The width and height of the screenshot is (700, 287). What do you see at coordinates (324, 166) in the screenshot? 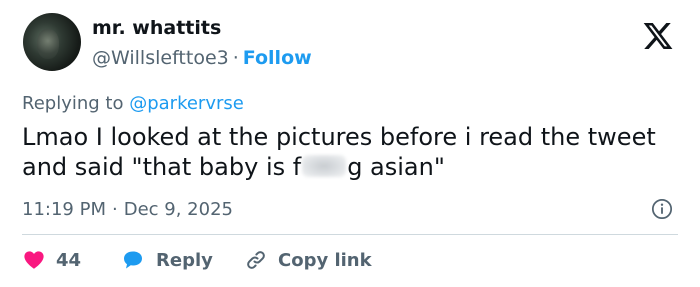
I see `censor-blur` at bounding box center [324, 166].